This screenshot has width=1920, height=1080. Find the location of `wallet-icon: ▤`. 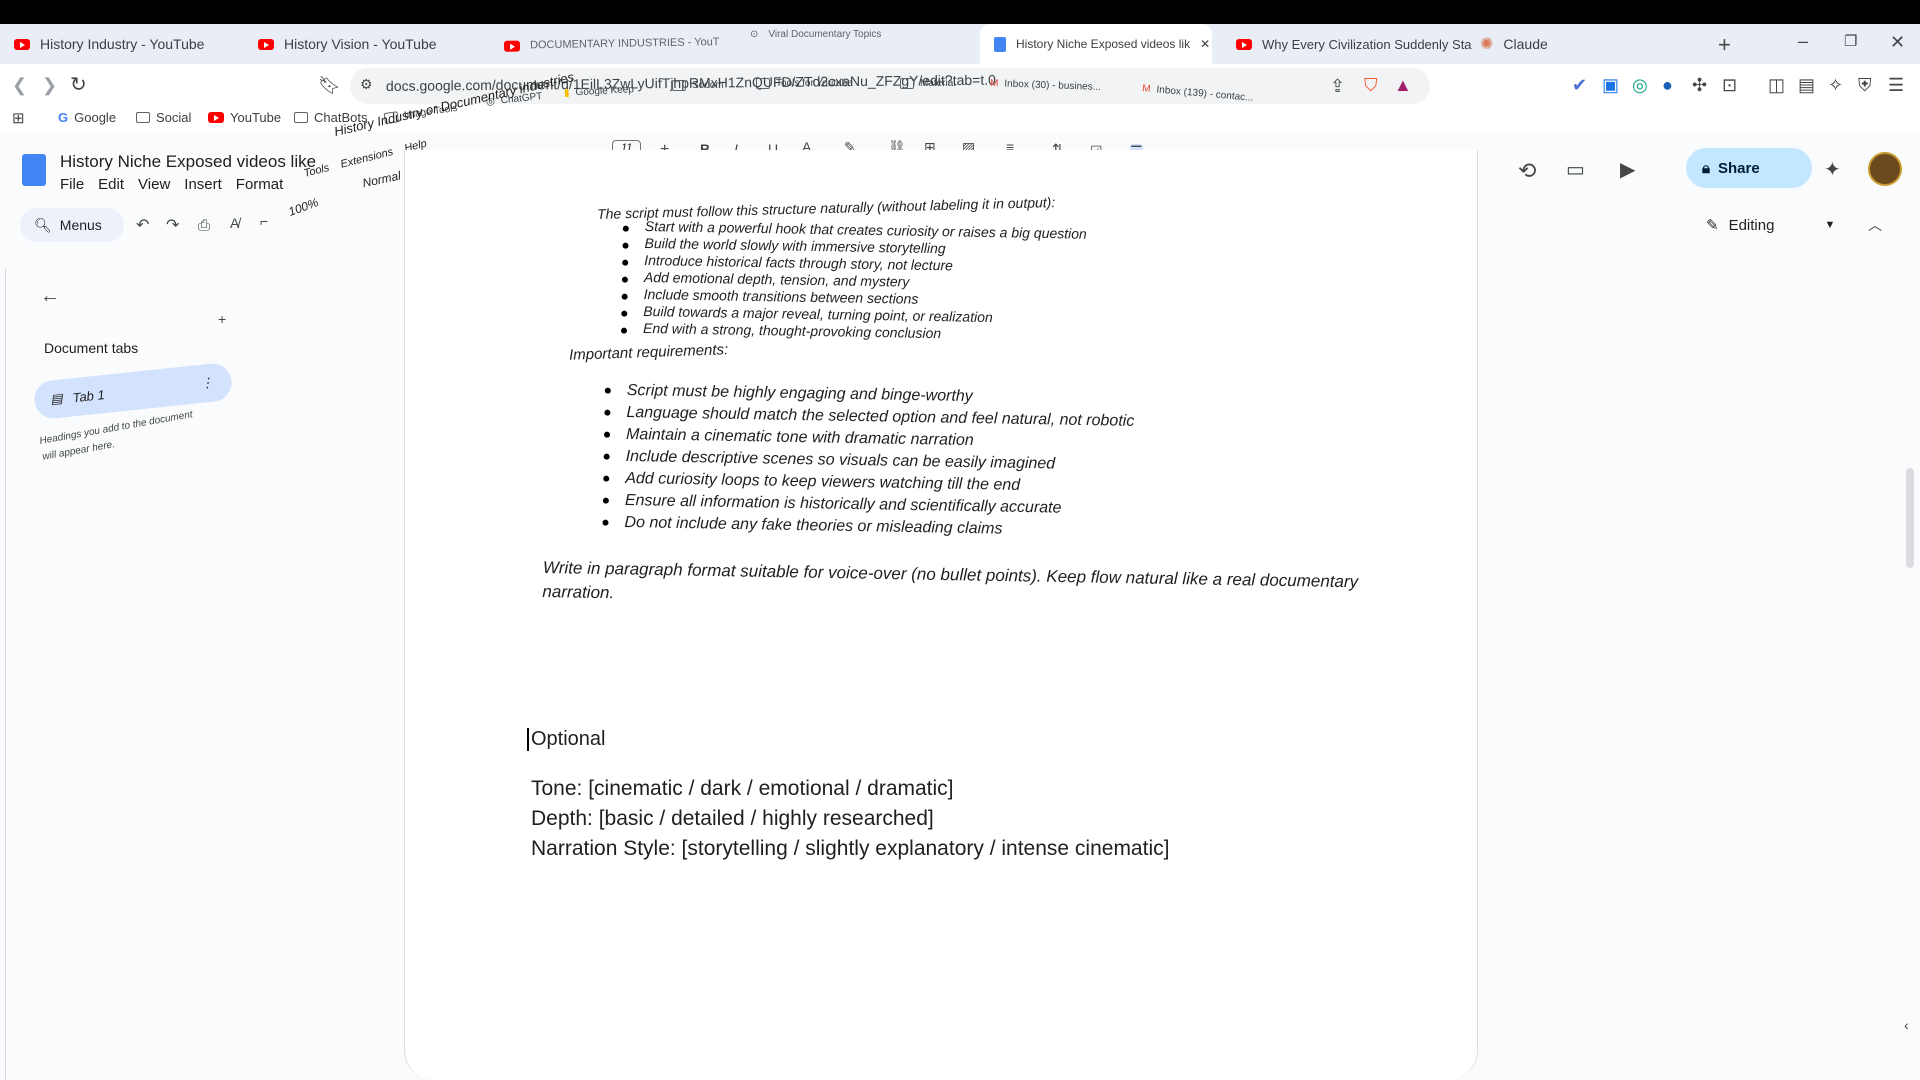

wallet-icon: ▤ is located at coordinates (1806, 85).